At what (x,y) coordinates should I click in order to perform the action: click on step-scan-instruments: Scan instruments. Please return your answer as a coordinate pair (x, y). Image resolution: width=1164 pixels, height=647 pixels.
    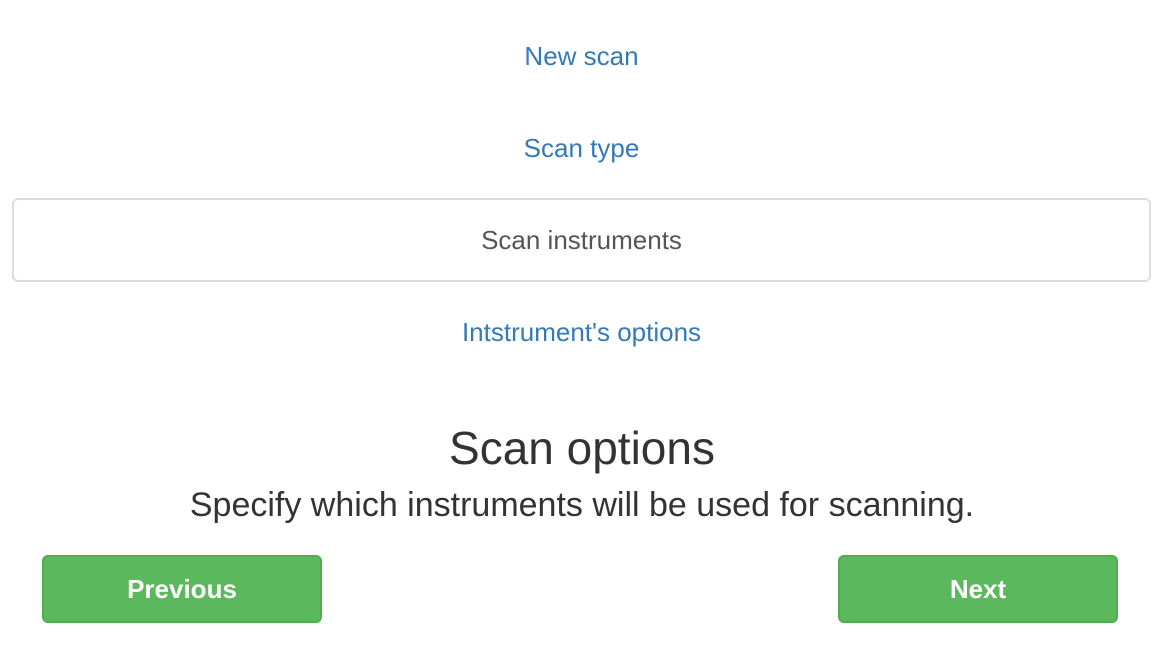
    Looking at the image, I should click on (581, 240).